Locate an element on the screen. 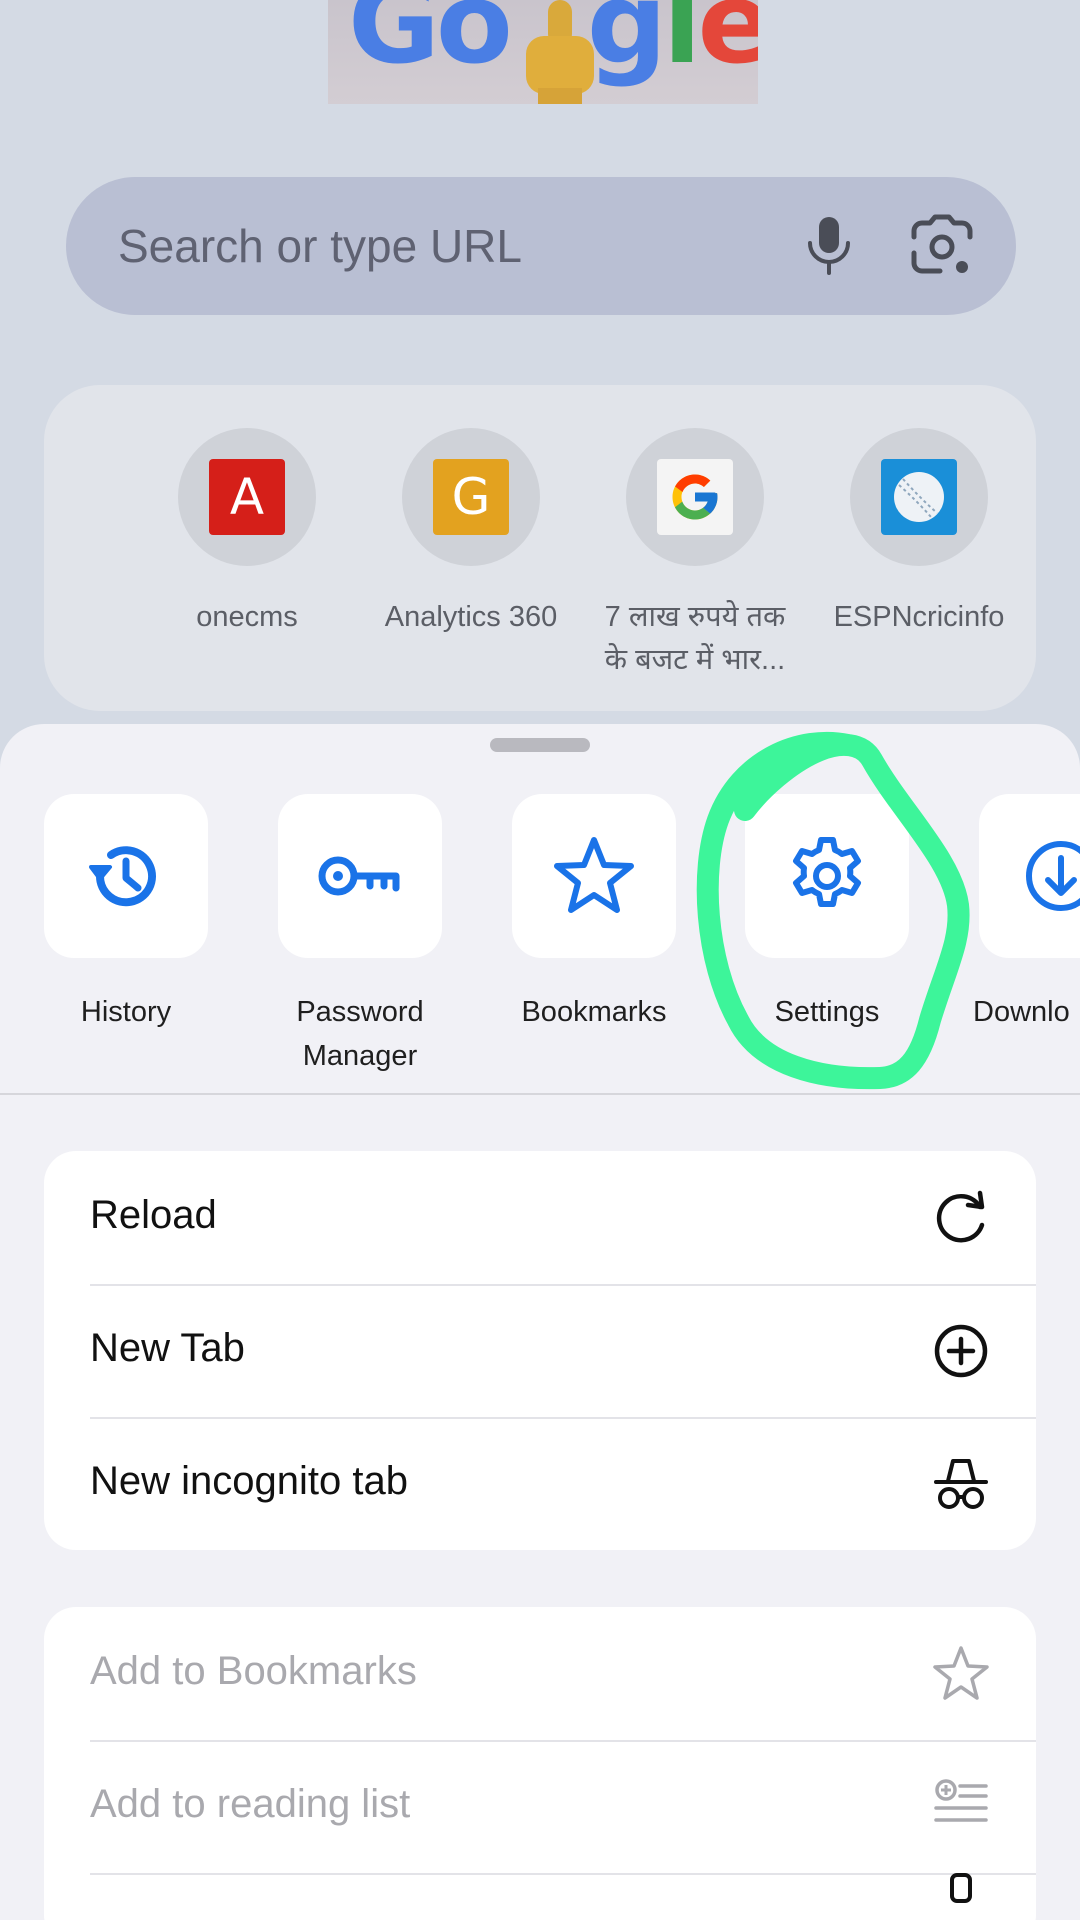 Image resolution: width=1080 pixels, height=1920 pixels. doodle-text-end: gle is located at coordinates (672, 44).